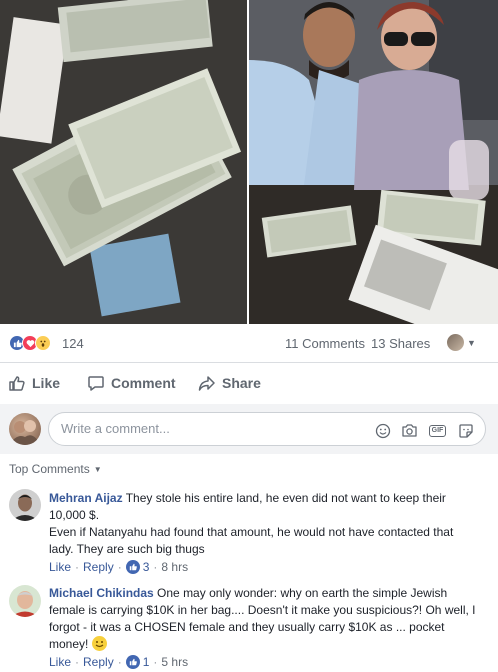 The height and width of the screenshot is (672, 498). What do you see at coordinates (325, 343) in the screenshot?
I see `comments-count-link: 11 Comments` at bounding box center [325, 343].